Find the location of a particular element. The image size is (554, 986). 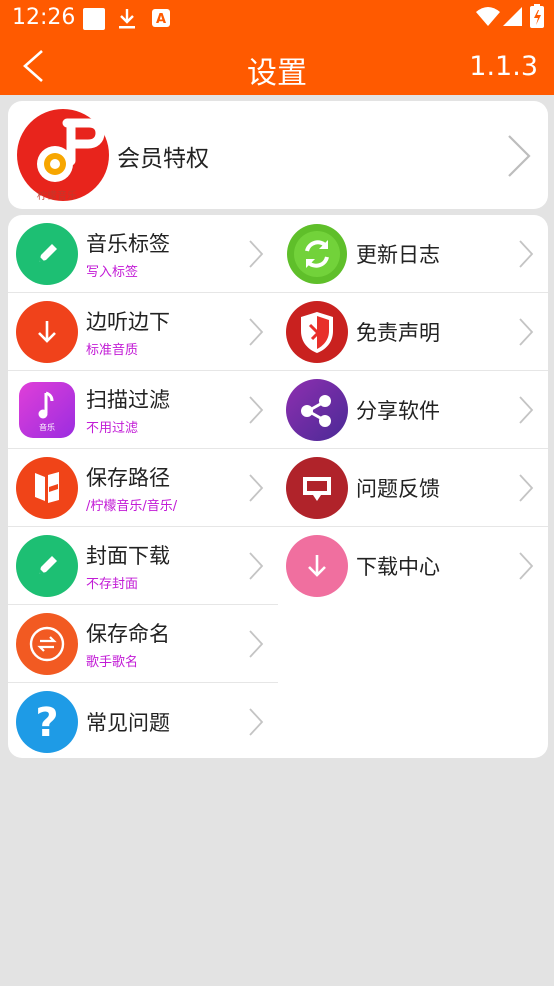

feedback-item: 问题反馈 is located at coordinates (413, 488).